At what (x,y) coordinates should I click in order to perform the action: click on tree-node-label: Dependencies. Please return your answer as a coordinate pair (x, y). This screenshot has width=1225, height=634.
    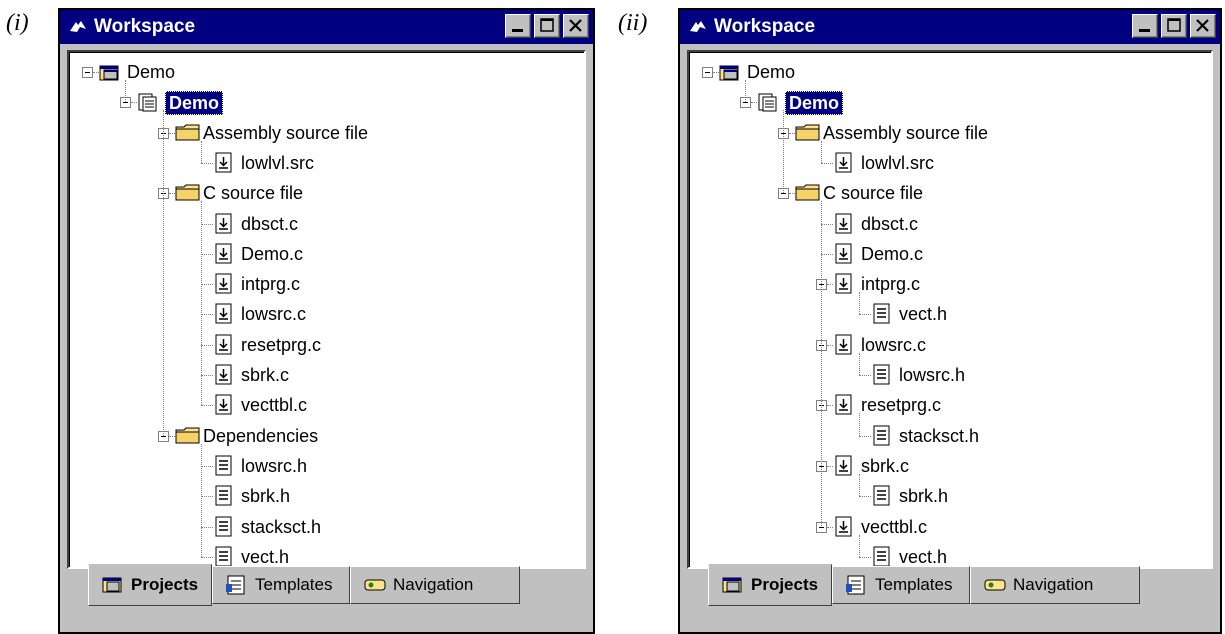
    Looking at the image, I should click on (260, 436).